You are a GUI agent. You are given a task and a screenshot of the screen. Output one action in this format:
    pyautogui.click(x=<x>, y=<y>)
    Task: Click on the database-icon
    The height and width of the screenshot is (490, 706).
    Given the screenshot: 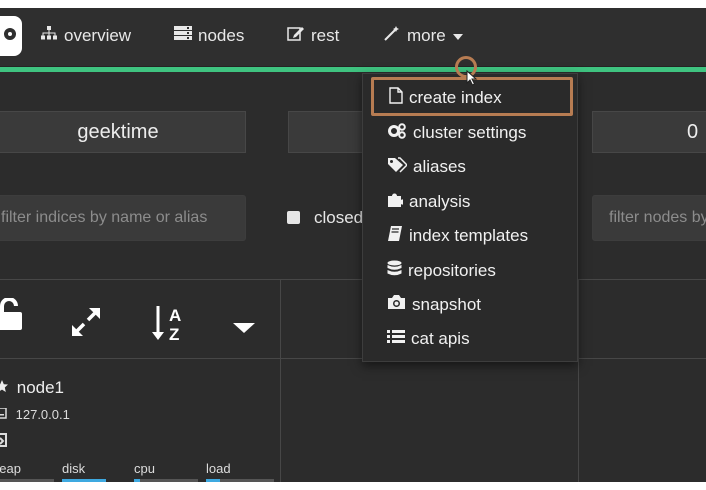 What is the action you would take?
    pyautogui.click(x=394, y=271)
    